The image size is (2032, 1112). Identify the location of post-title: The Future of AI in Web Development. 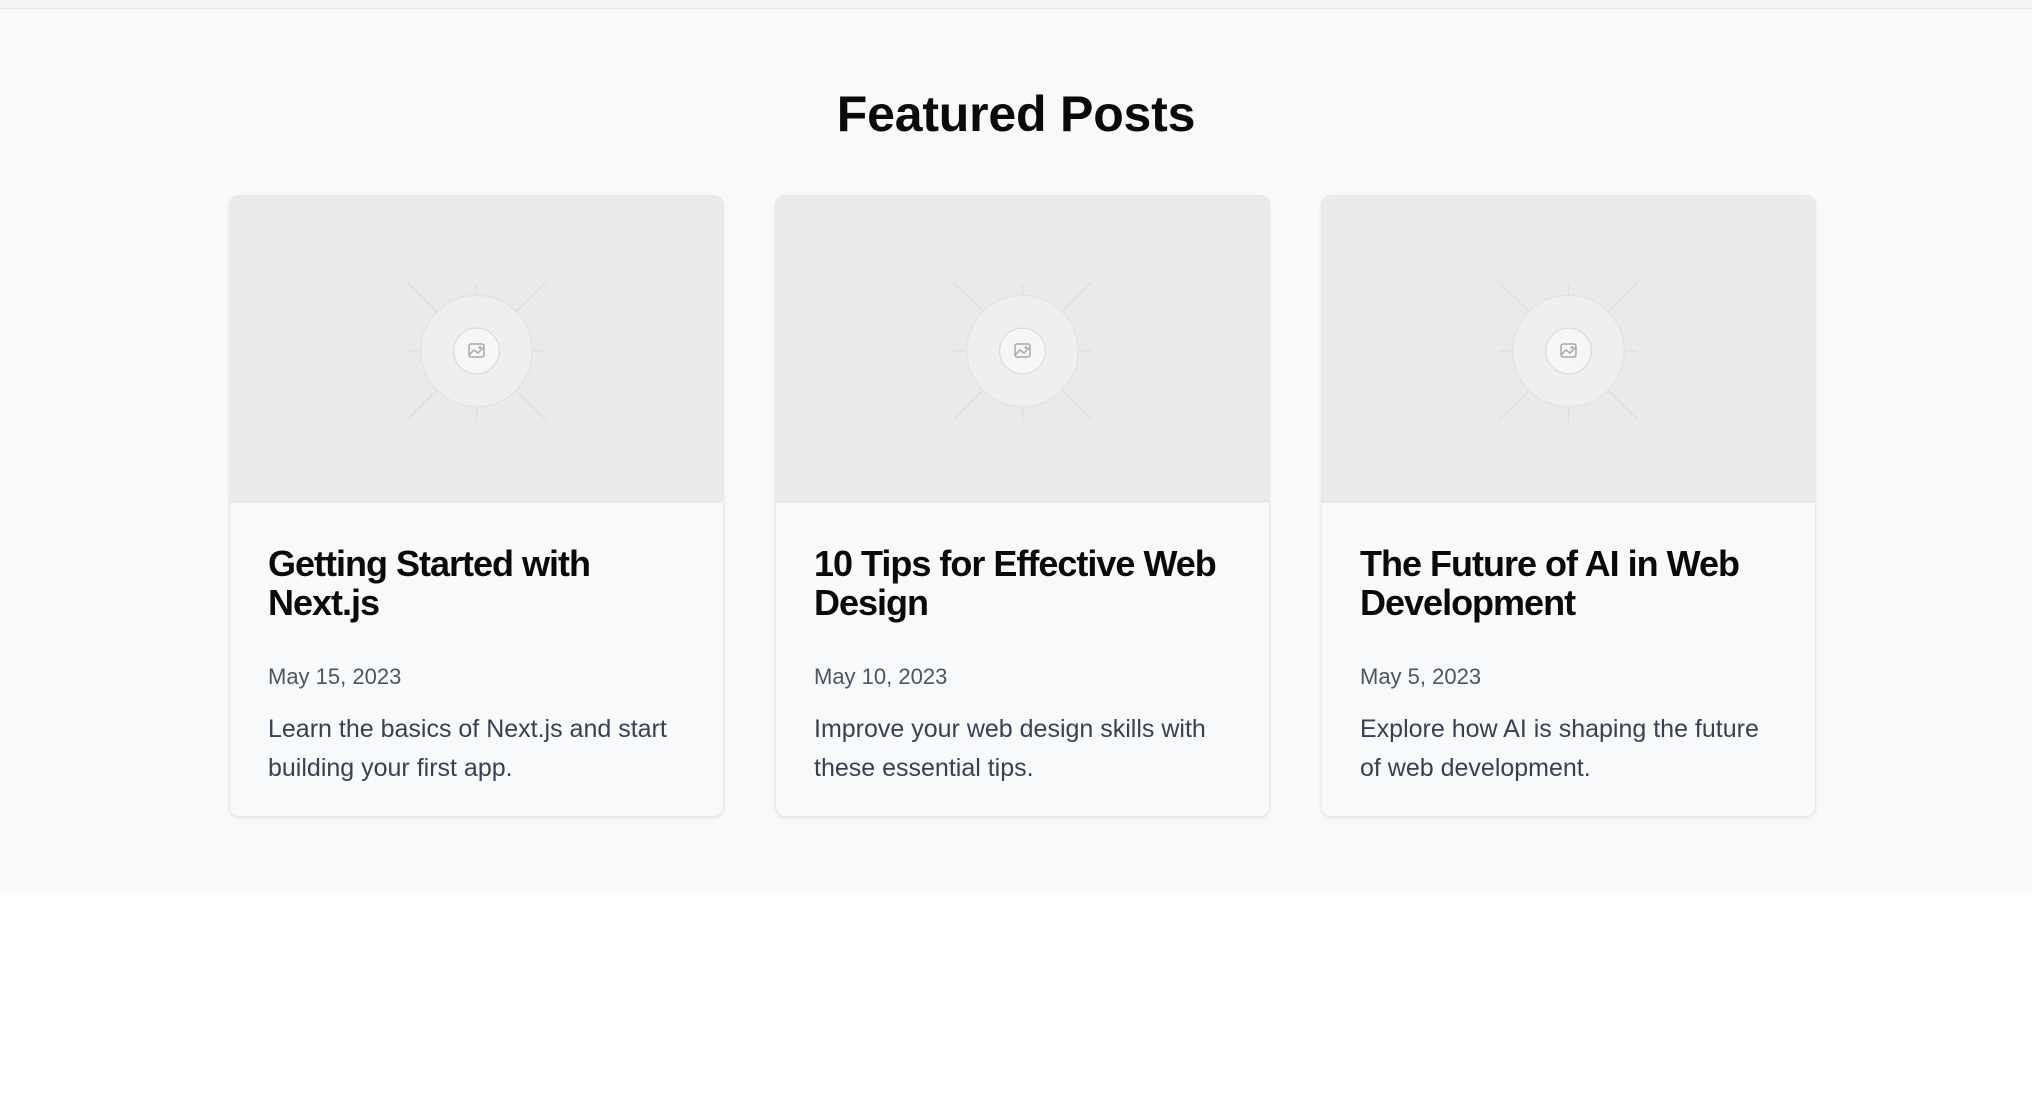
(1572, 583).